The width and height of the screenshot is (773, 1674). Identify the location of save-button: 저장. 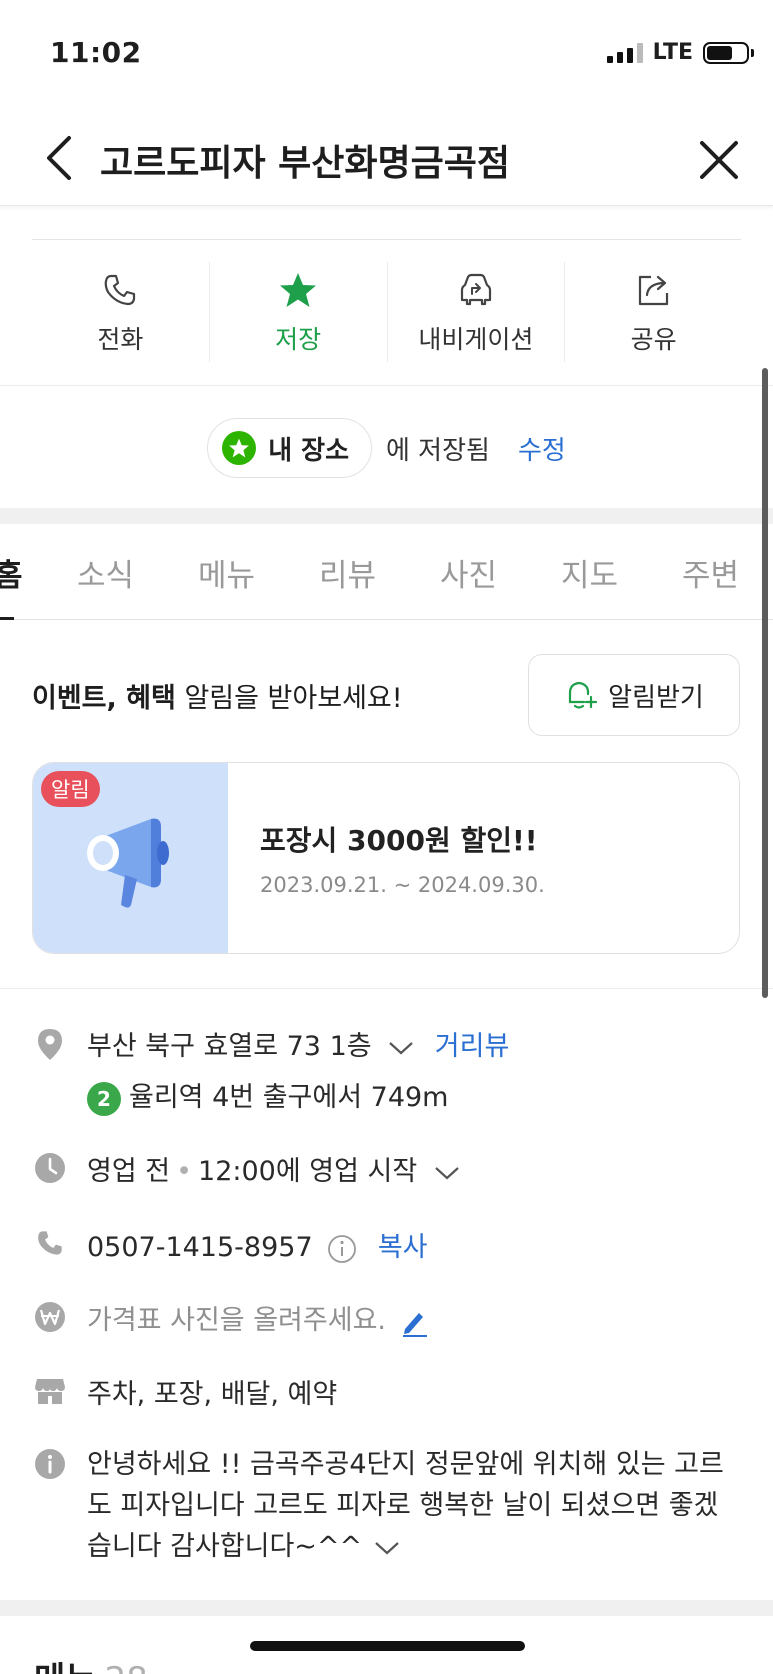
(299, 312).